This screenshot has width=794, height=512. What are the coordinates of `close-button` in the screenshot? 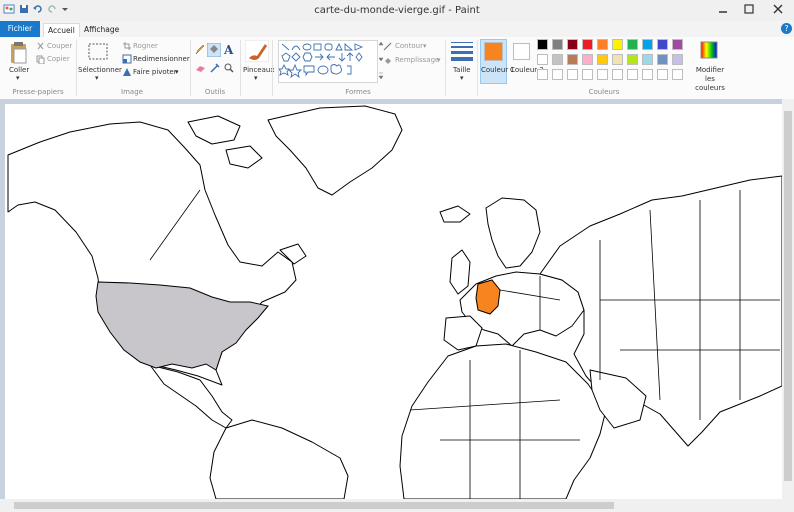 It's located at (778, 9).